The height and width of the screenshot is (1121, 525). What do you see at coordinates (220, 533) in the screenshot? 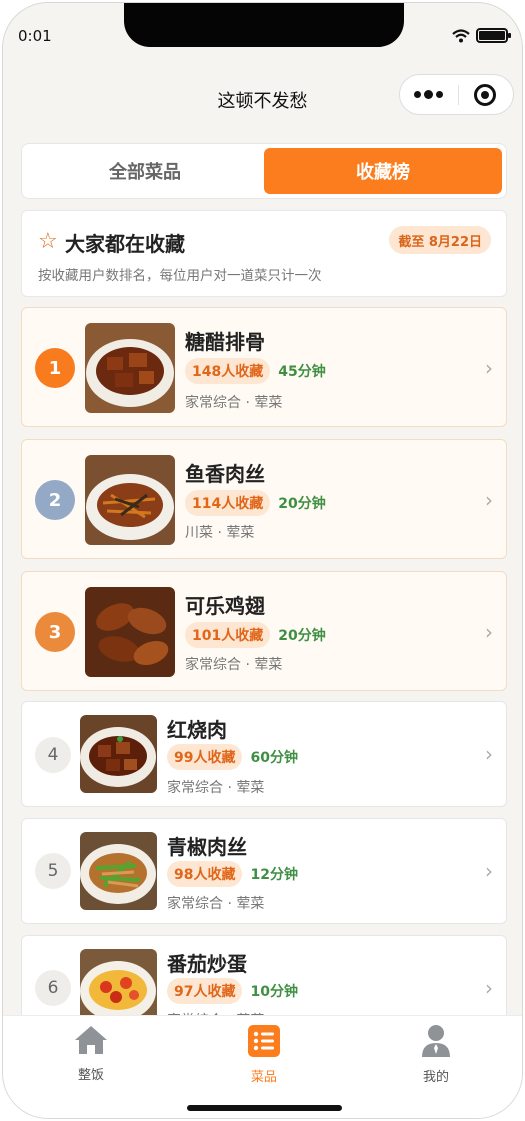
I see `dish-tags: 川菜 · 荤菜` at bounding box center [220, 533].